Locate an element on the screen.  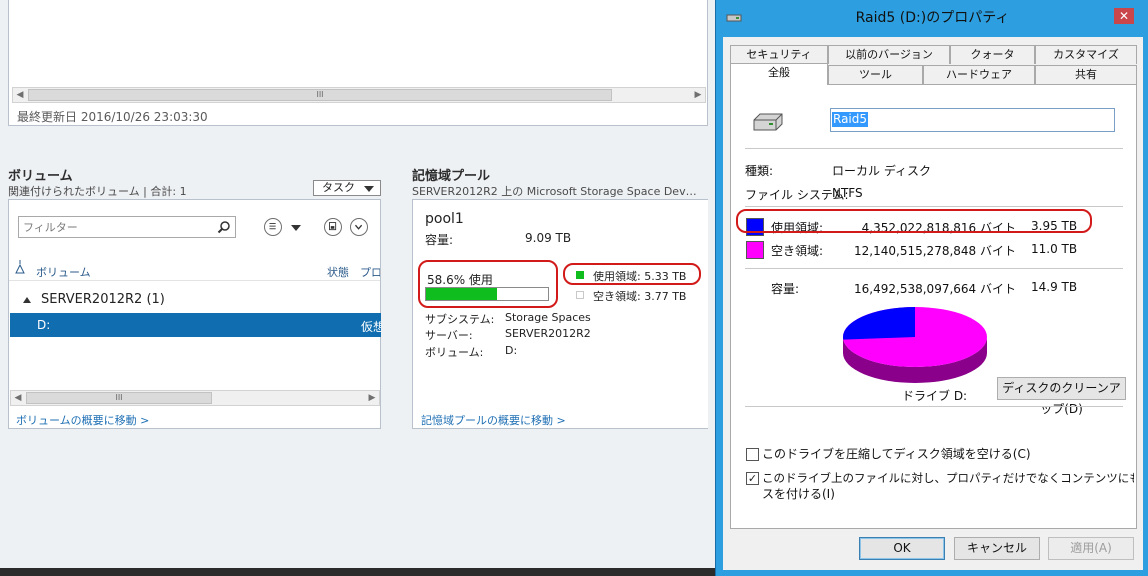
filter-box is located at coordinates (127, 227).